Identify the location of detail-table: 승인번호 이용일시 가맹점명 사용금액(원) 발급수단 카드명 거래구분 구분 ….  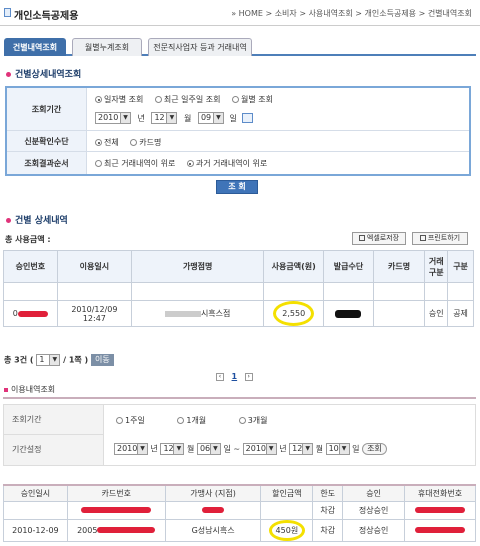
(238, 288).